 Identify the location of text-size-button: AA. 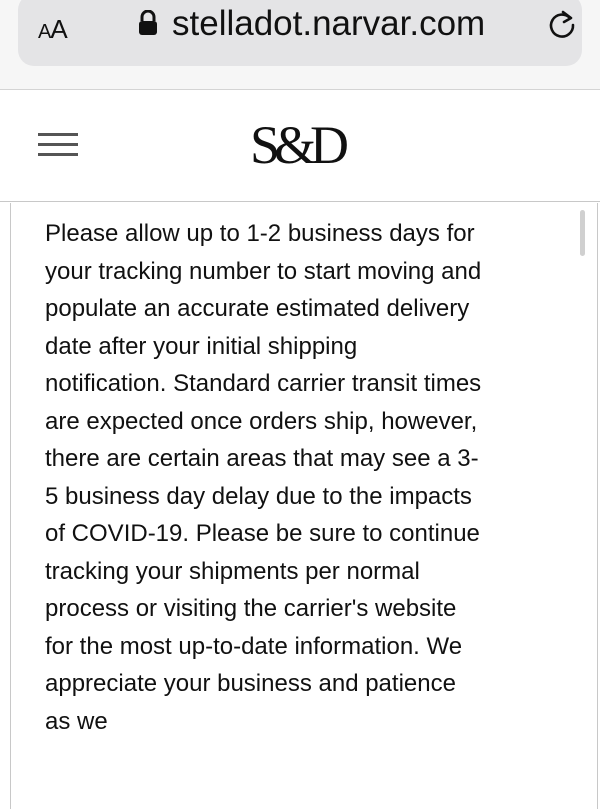
(53, 29).